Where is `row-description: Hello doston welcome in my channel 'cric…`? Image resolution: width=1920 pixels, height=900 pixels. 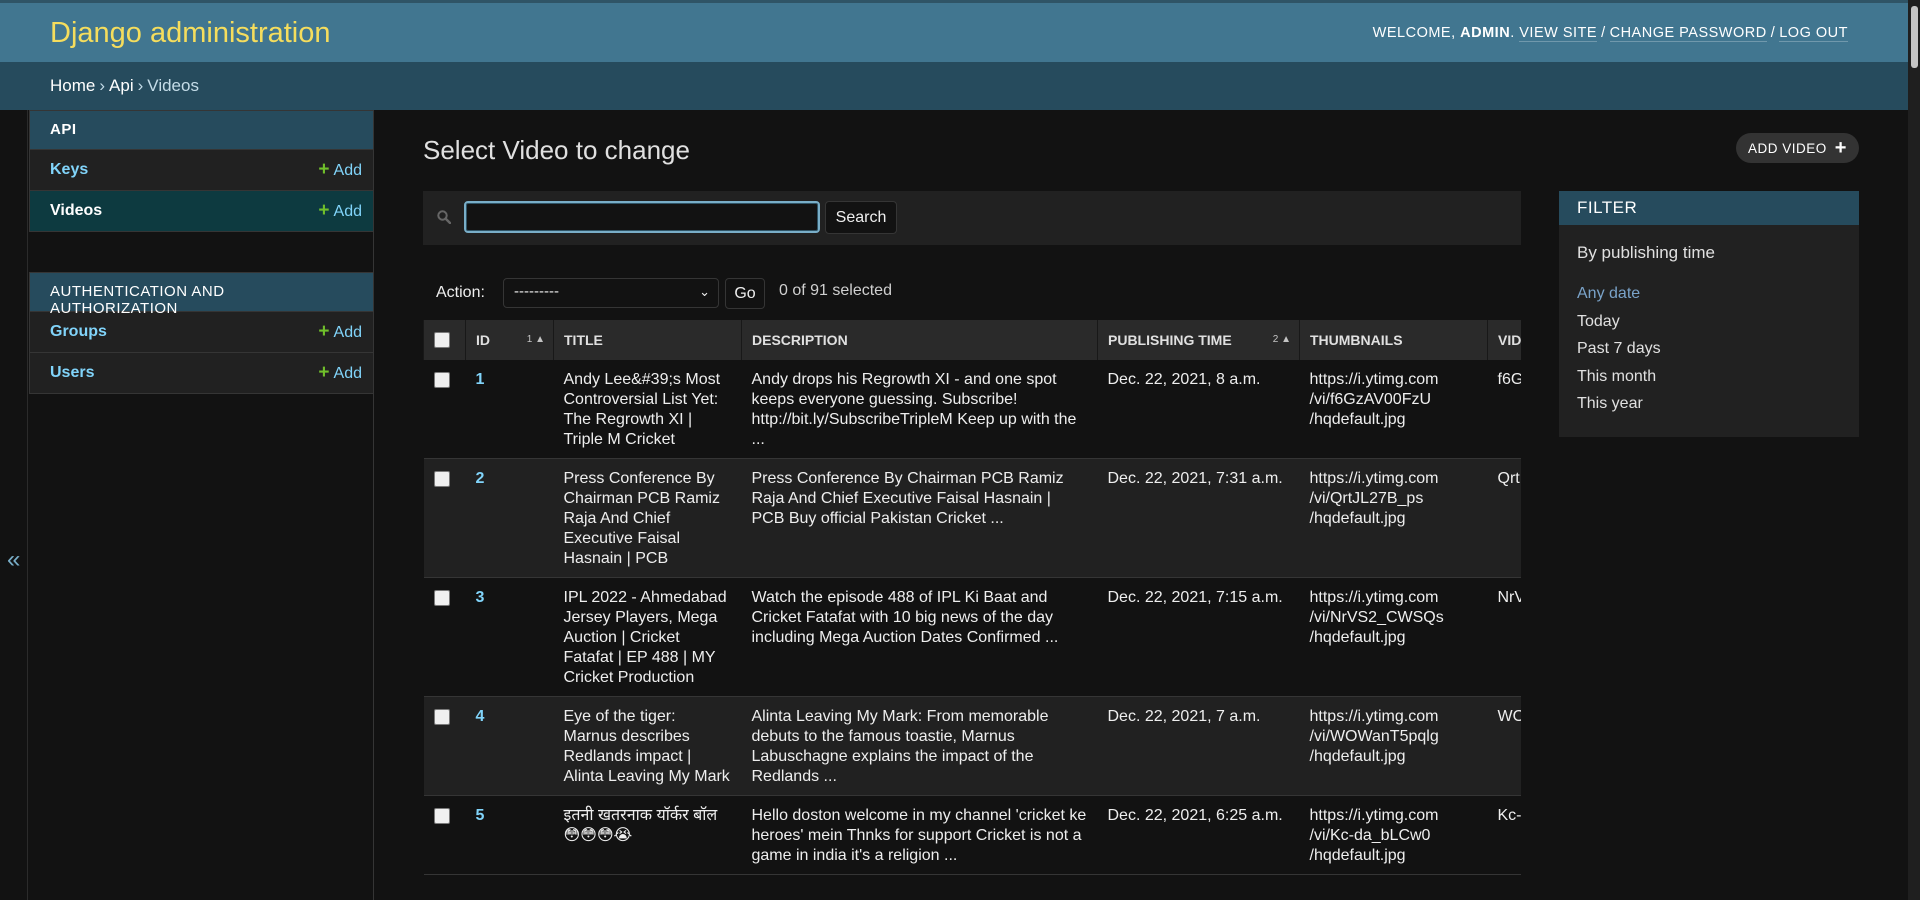 row-description: Hello doston welcome in my channel 'cric… is located at coordinates (919, 835).